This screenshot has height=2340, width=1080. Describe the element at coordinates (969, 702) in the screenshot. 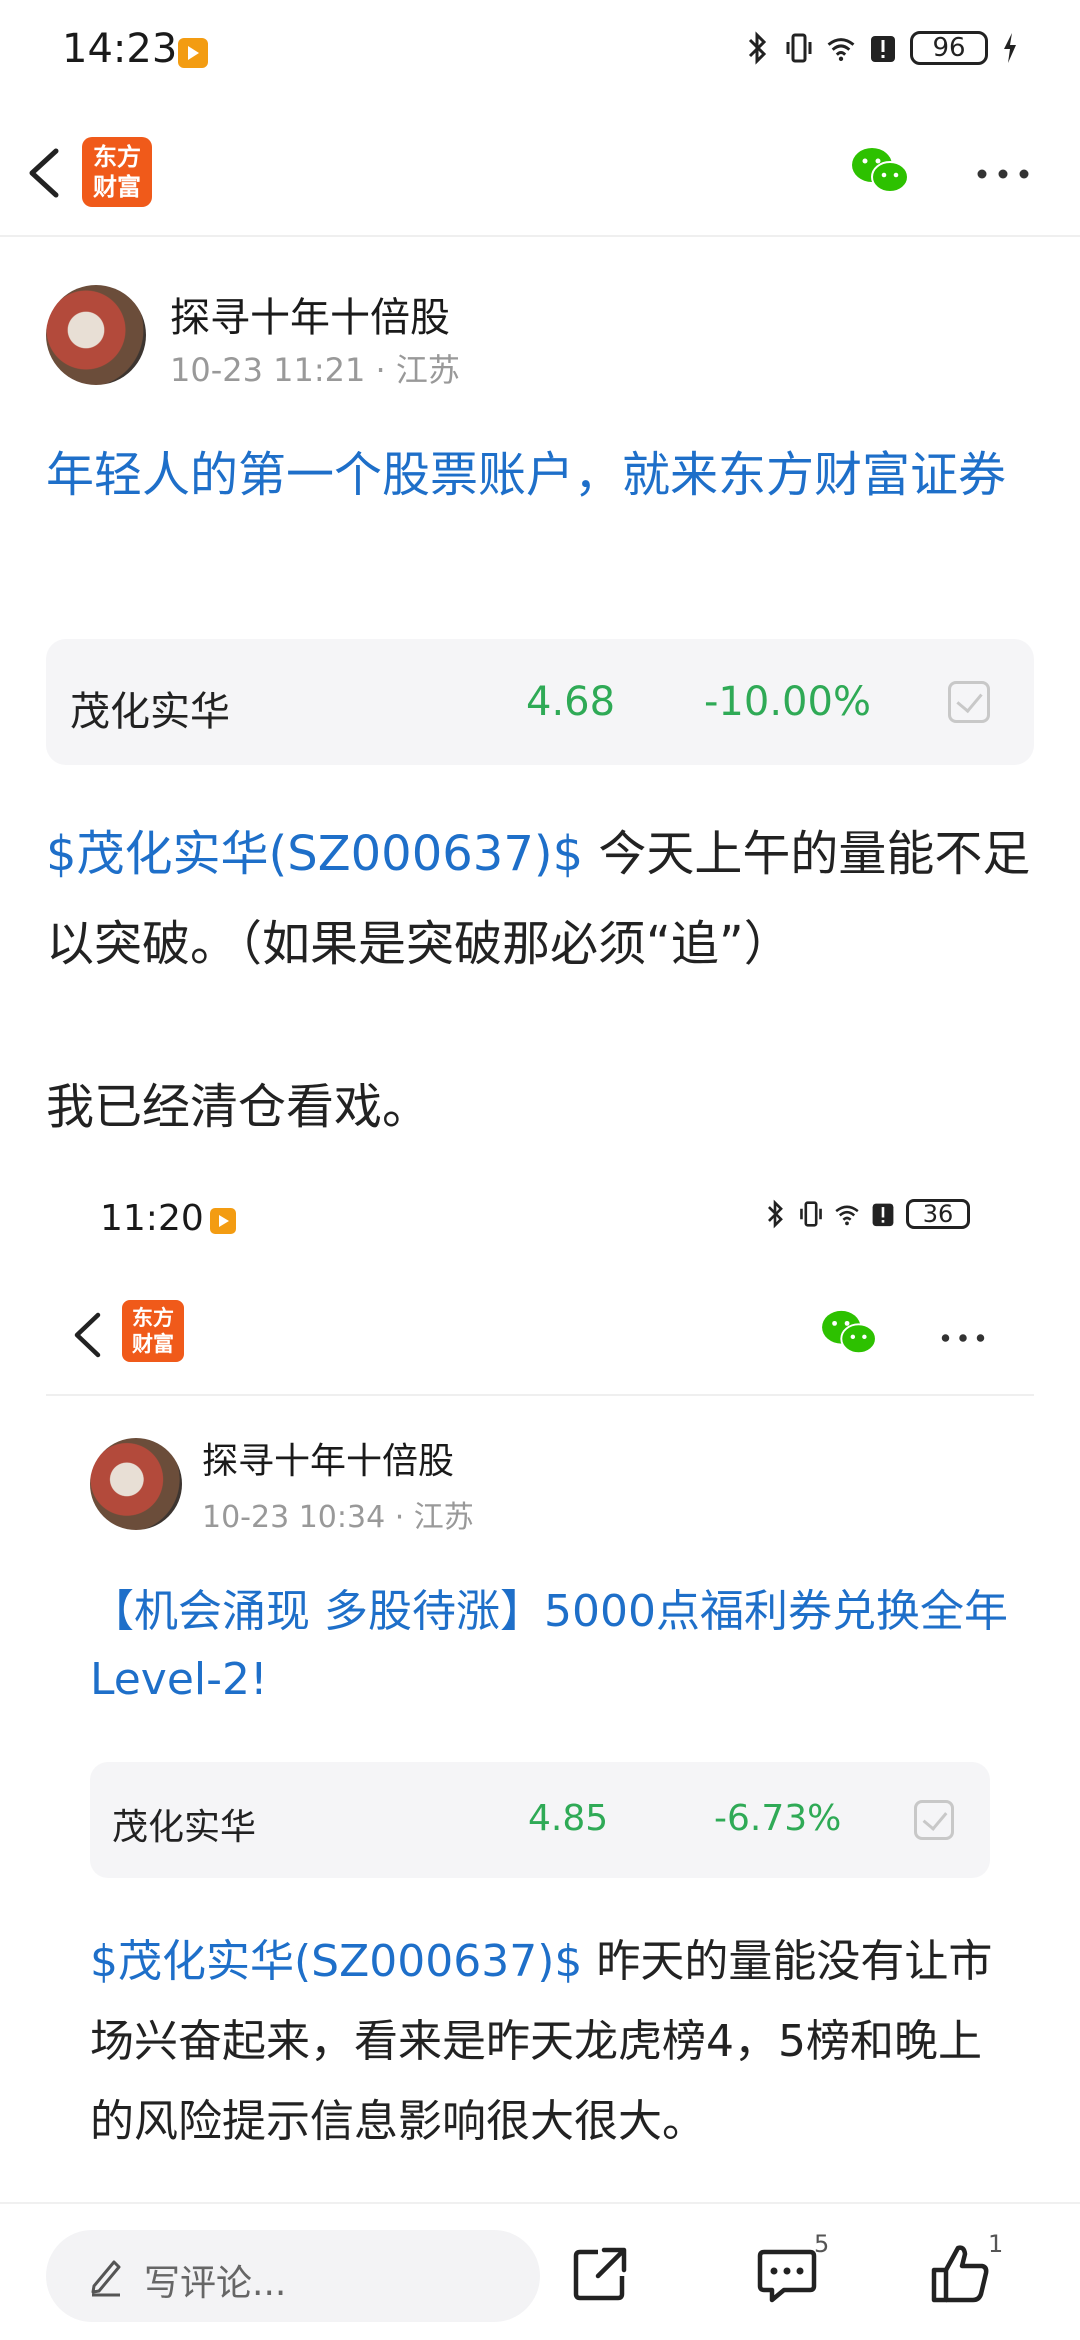

I see `watchlist-checkbox` at that location.